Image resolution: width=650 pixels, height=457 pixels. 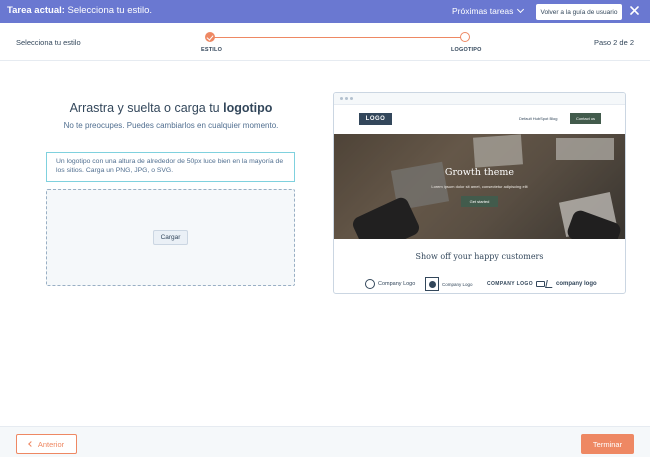 What do you see at coordinates (325, 60) in the screenshot?
I see `header-divider` at bounding box center [325, 60].